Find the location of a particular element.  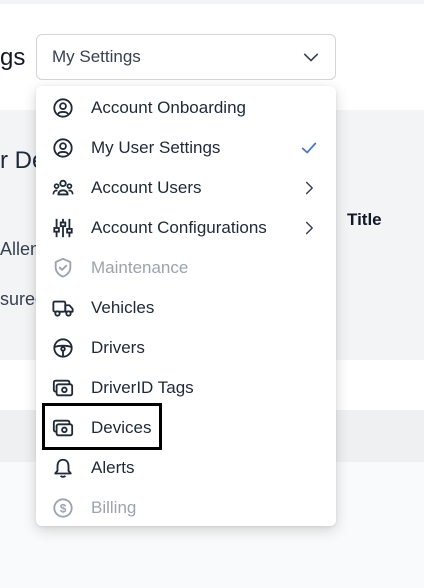

menu-item-label: Account Configurations is located at coordinates (179, 227).